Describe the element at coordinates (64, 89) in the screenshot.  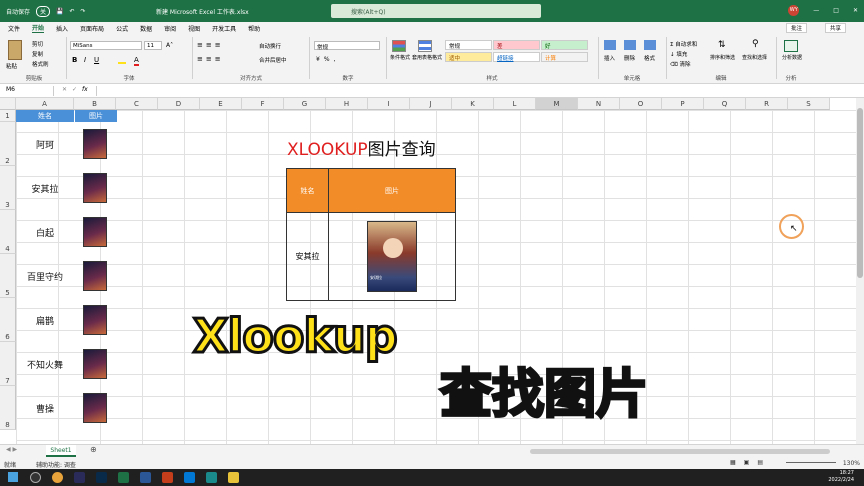
I see `cancel-icon: ✕` at that location.